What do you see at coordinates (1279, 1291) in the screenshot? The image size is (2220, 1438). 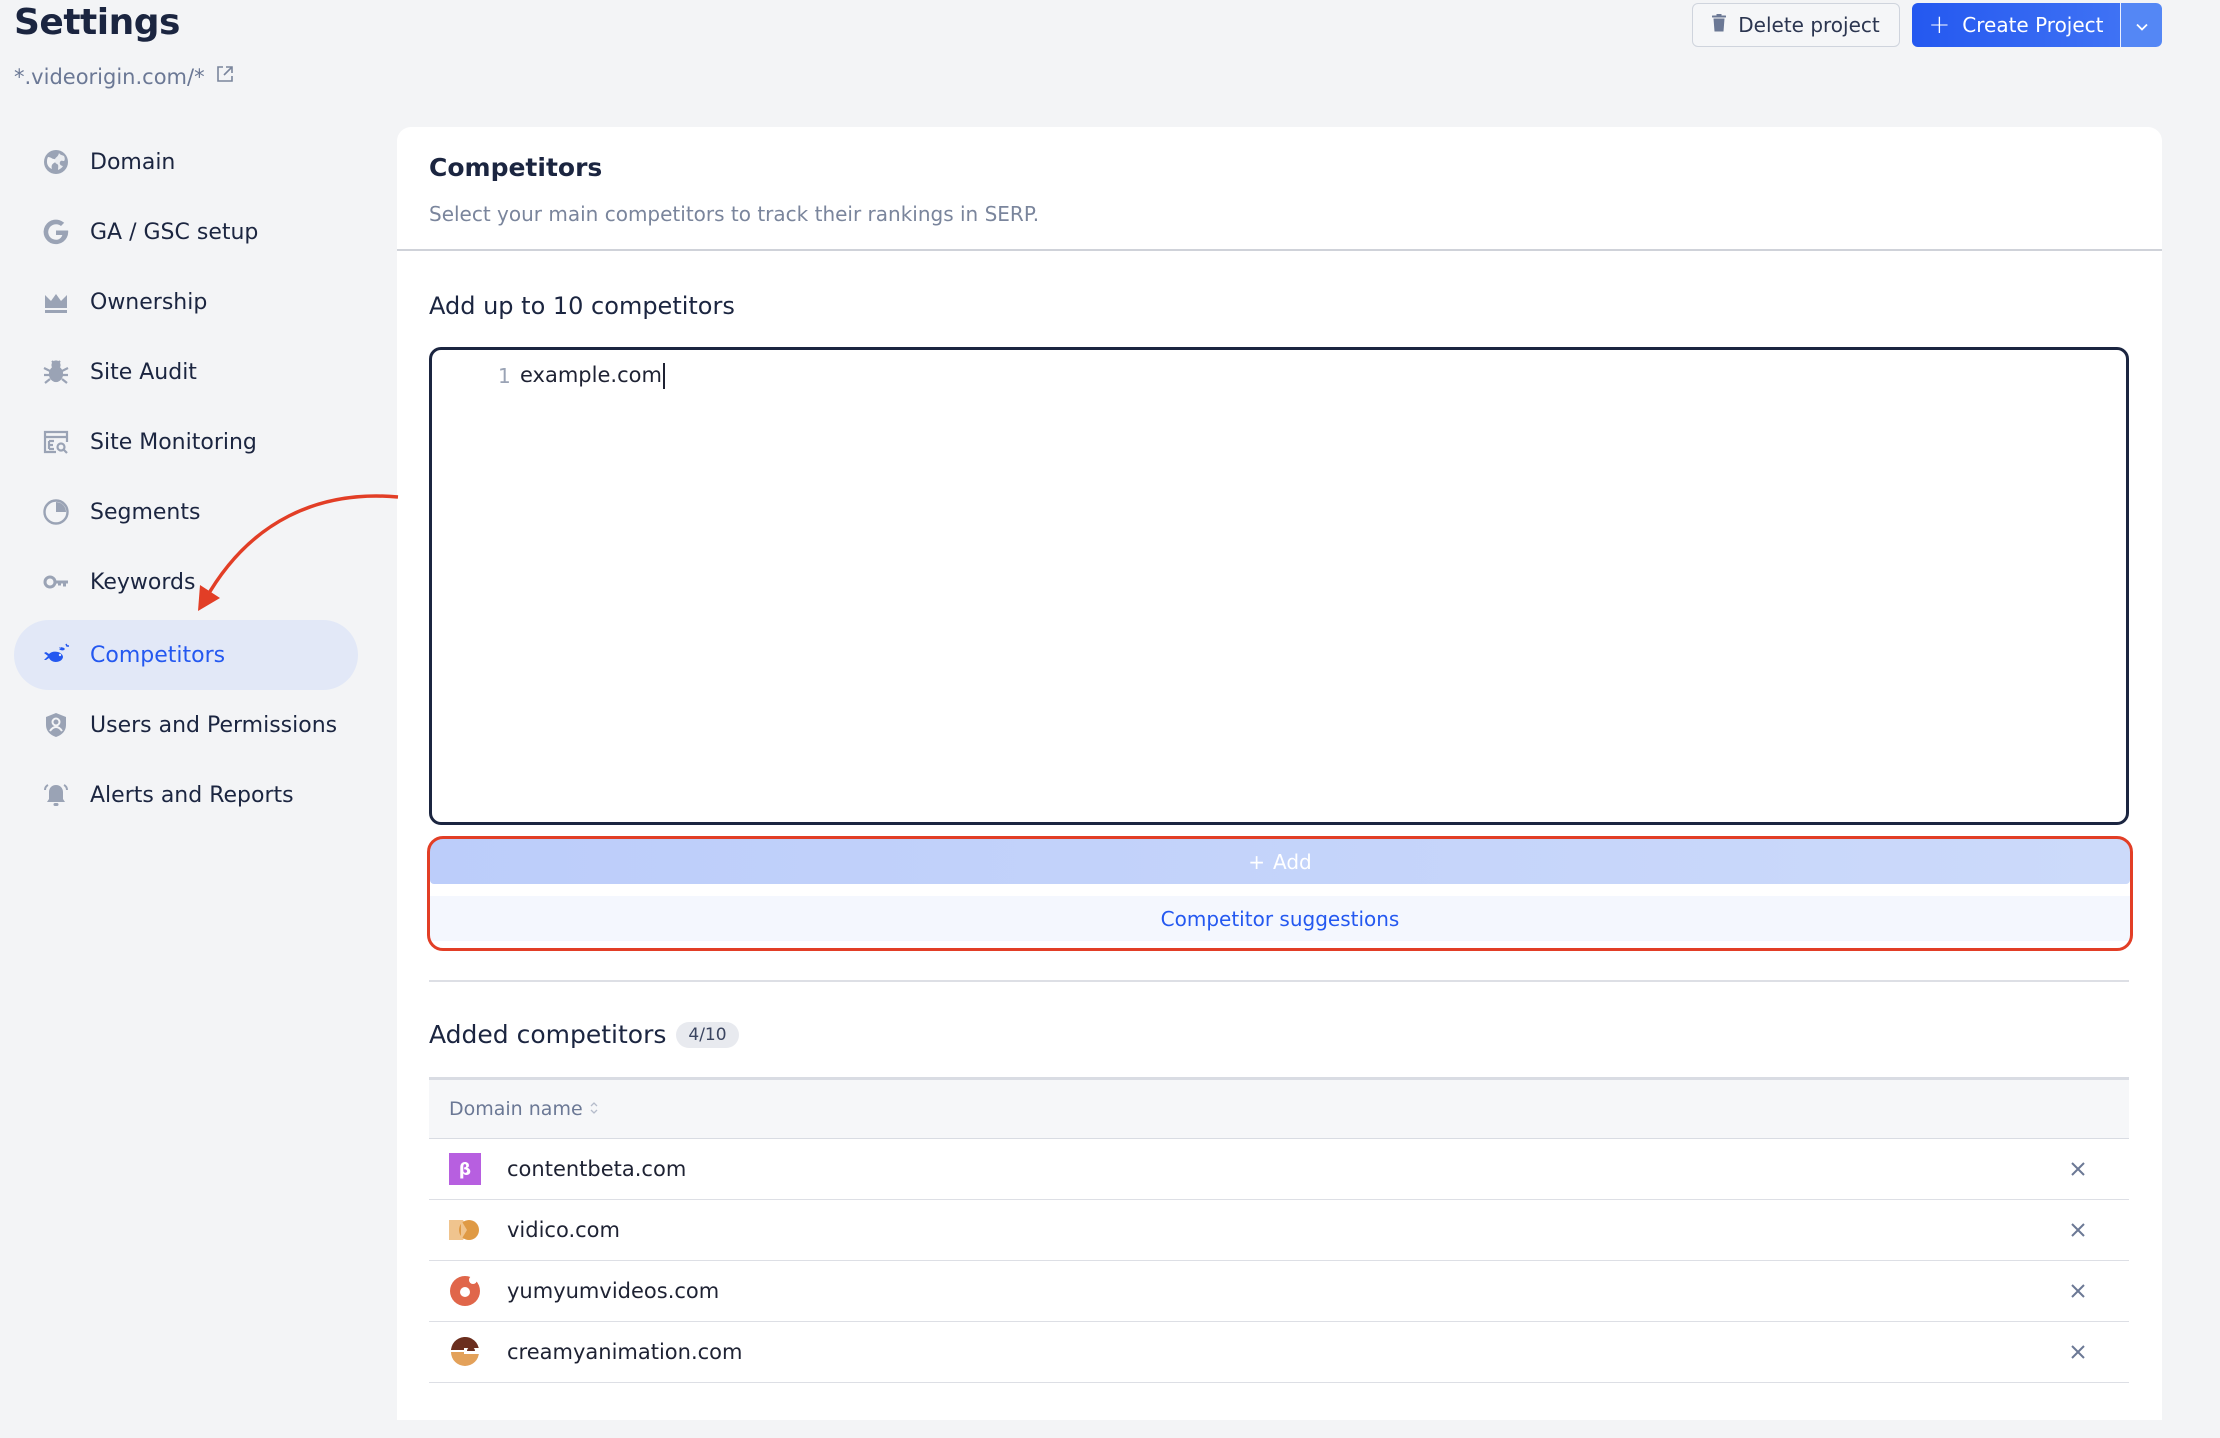 I see `table-row: yumyumvideos.com` at bounding box center [1279, 1291].